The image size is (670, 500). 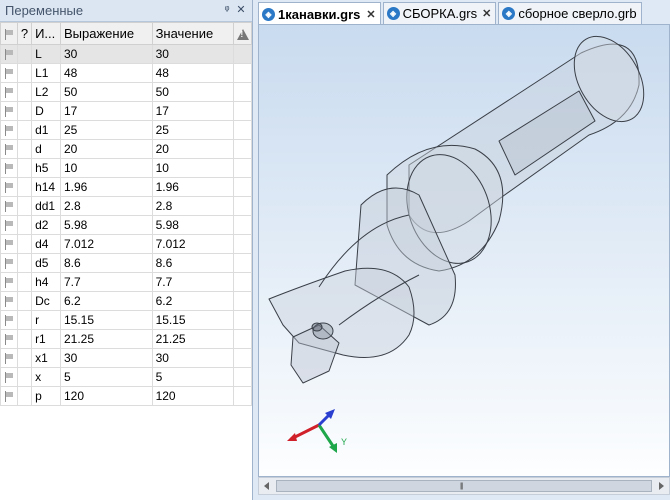 I want to click on variable-row: Dc 6.2 6.2, so click(x=126, y=301).